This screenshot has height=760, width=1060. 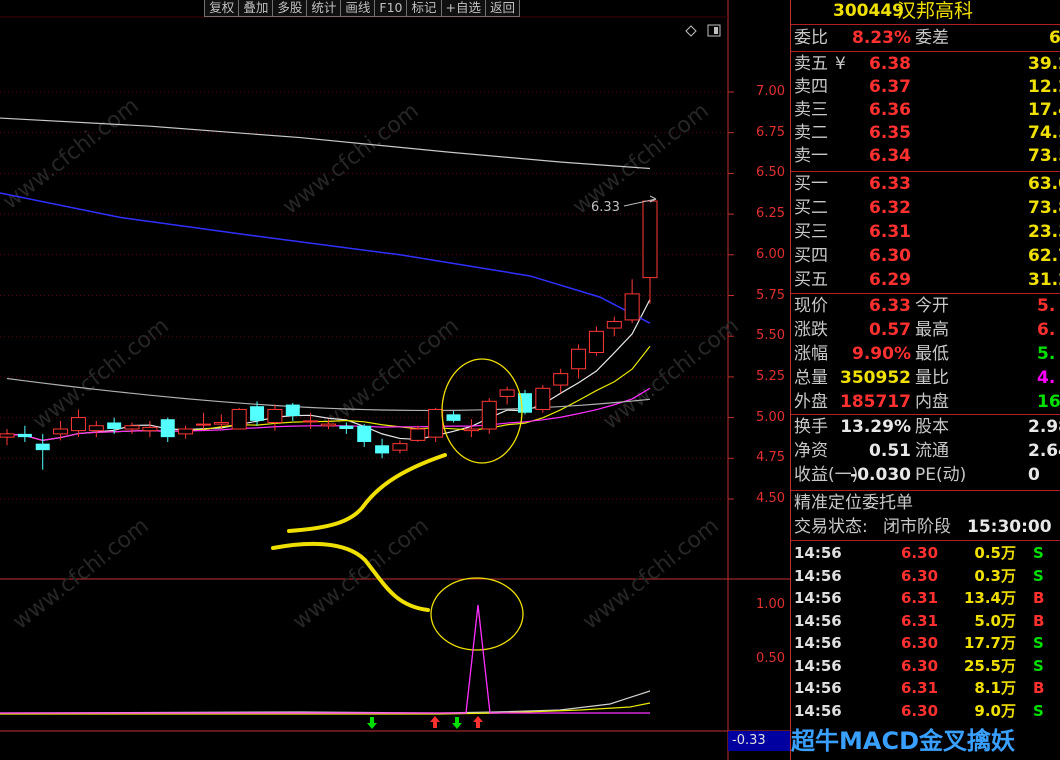 What do you see at coordinates (391, 8) in the screenshot?
I see `toolbar-button-5: F10` at bounding box center [391, 8].